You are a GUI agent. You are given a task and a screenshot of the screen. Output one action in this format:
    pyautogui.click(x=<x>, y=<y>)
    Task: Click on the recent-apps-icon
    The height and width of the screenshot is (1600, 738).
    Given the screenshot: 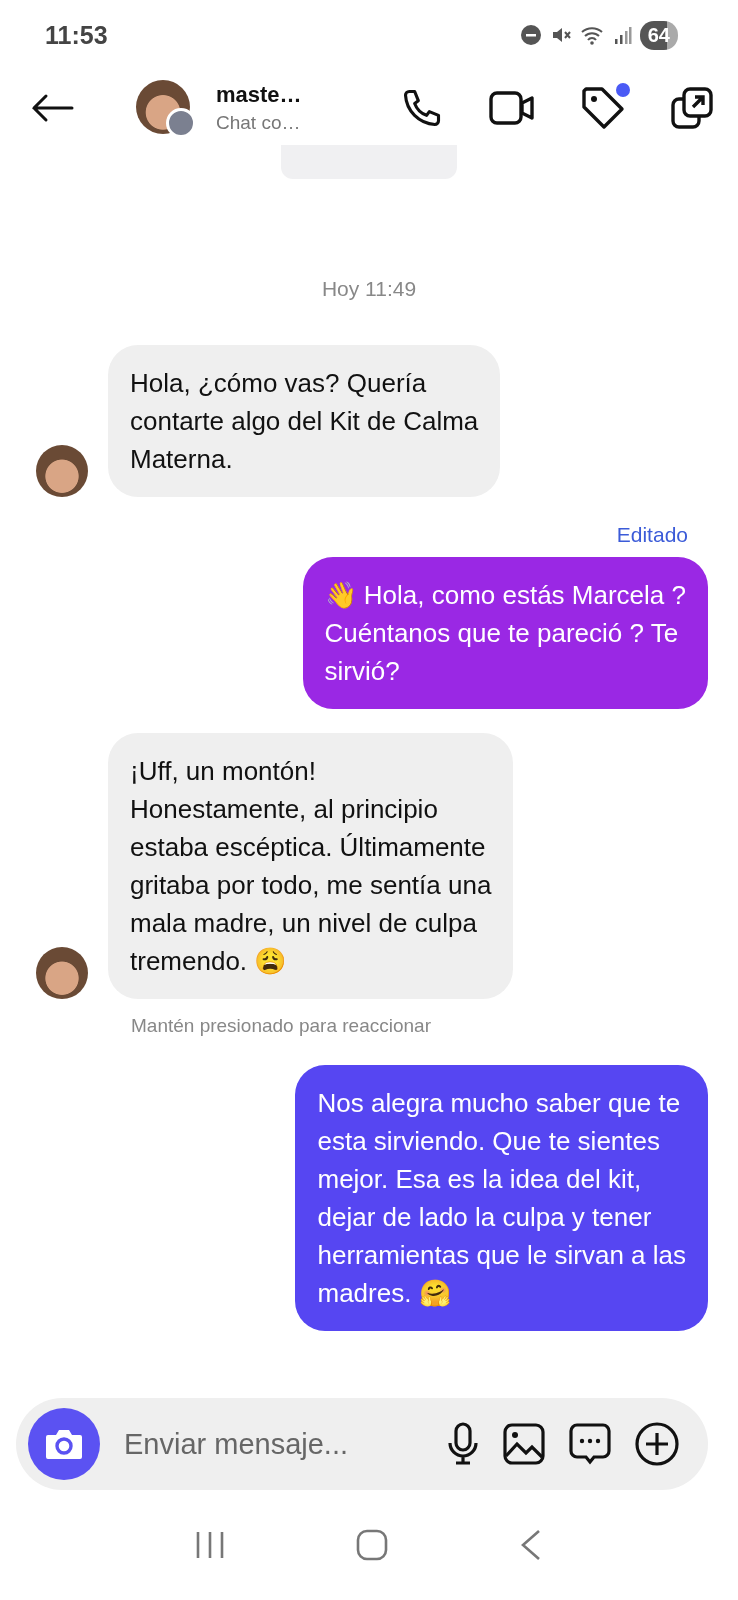 What is the action you would take?
    pyautogui.click(x=210, y=1545)
    